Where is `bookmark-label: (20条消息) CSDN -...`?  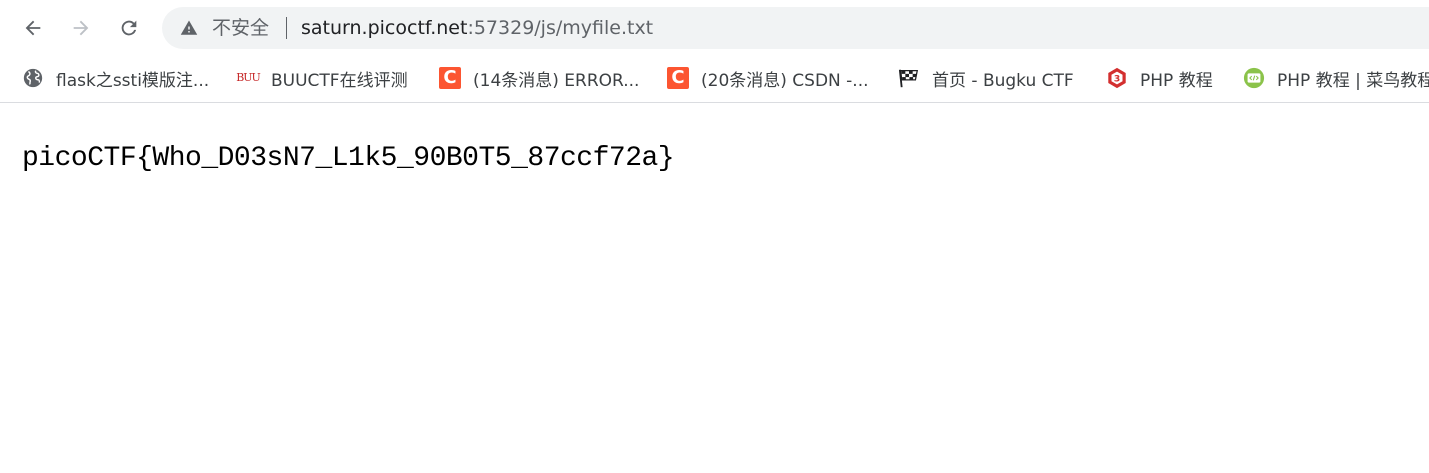
bookmark-label: (20条消息) CSDN -... is located at coordinates (785, 80).